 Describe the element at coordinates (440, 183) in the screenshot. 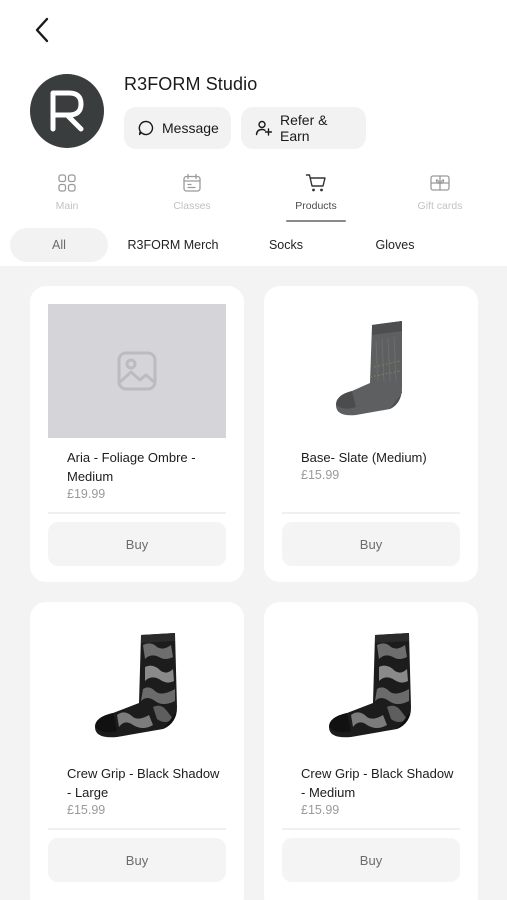

I see `gift-icon` at that location.